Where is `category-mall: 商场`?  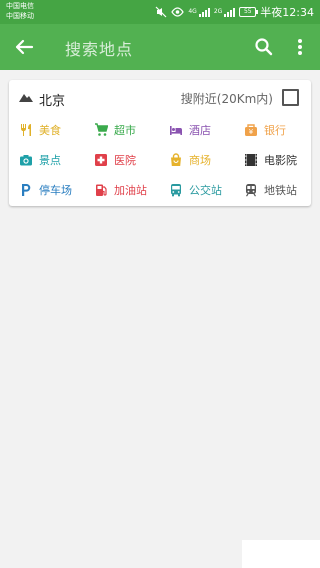 category-mall: 商场 is located at coordinates (206, 160).